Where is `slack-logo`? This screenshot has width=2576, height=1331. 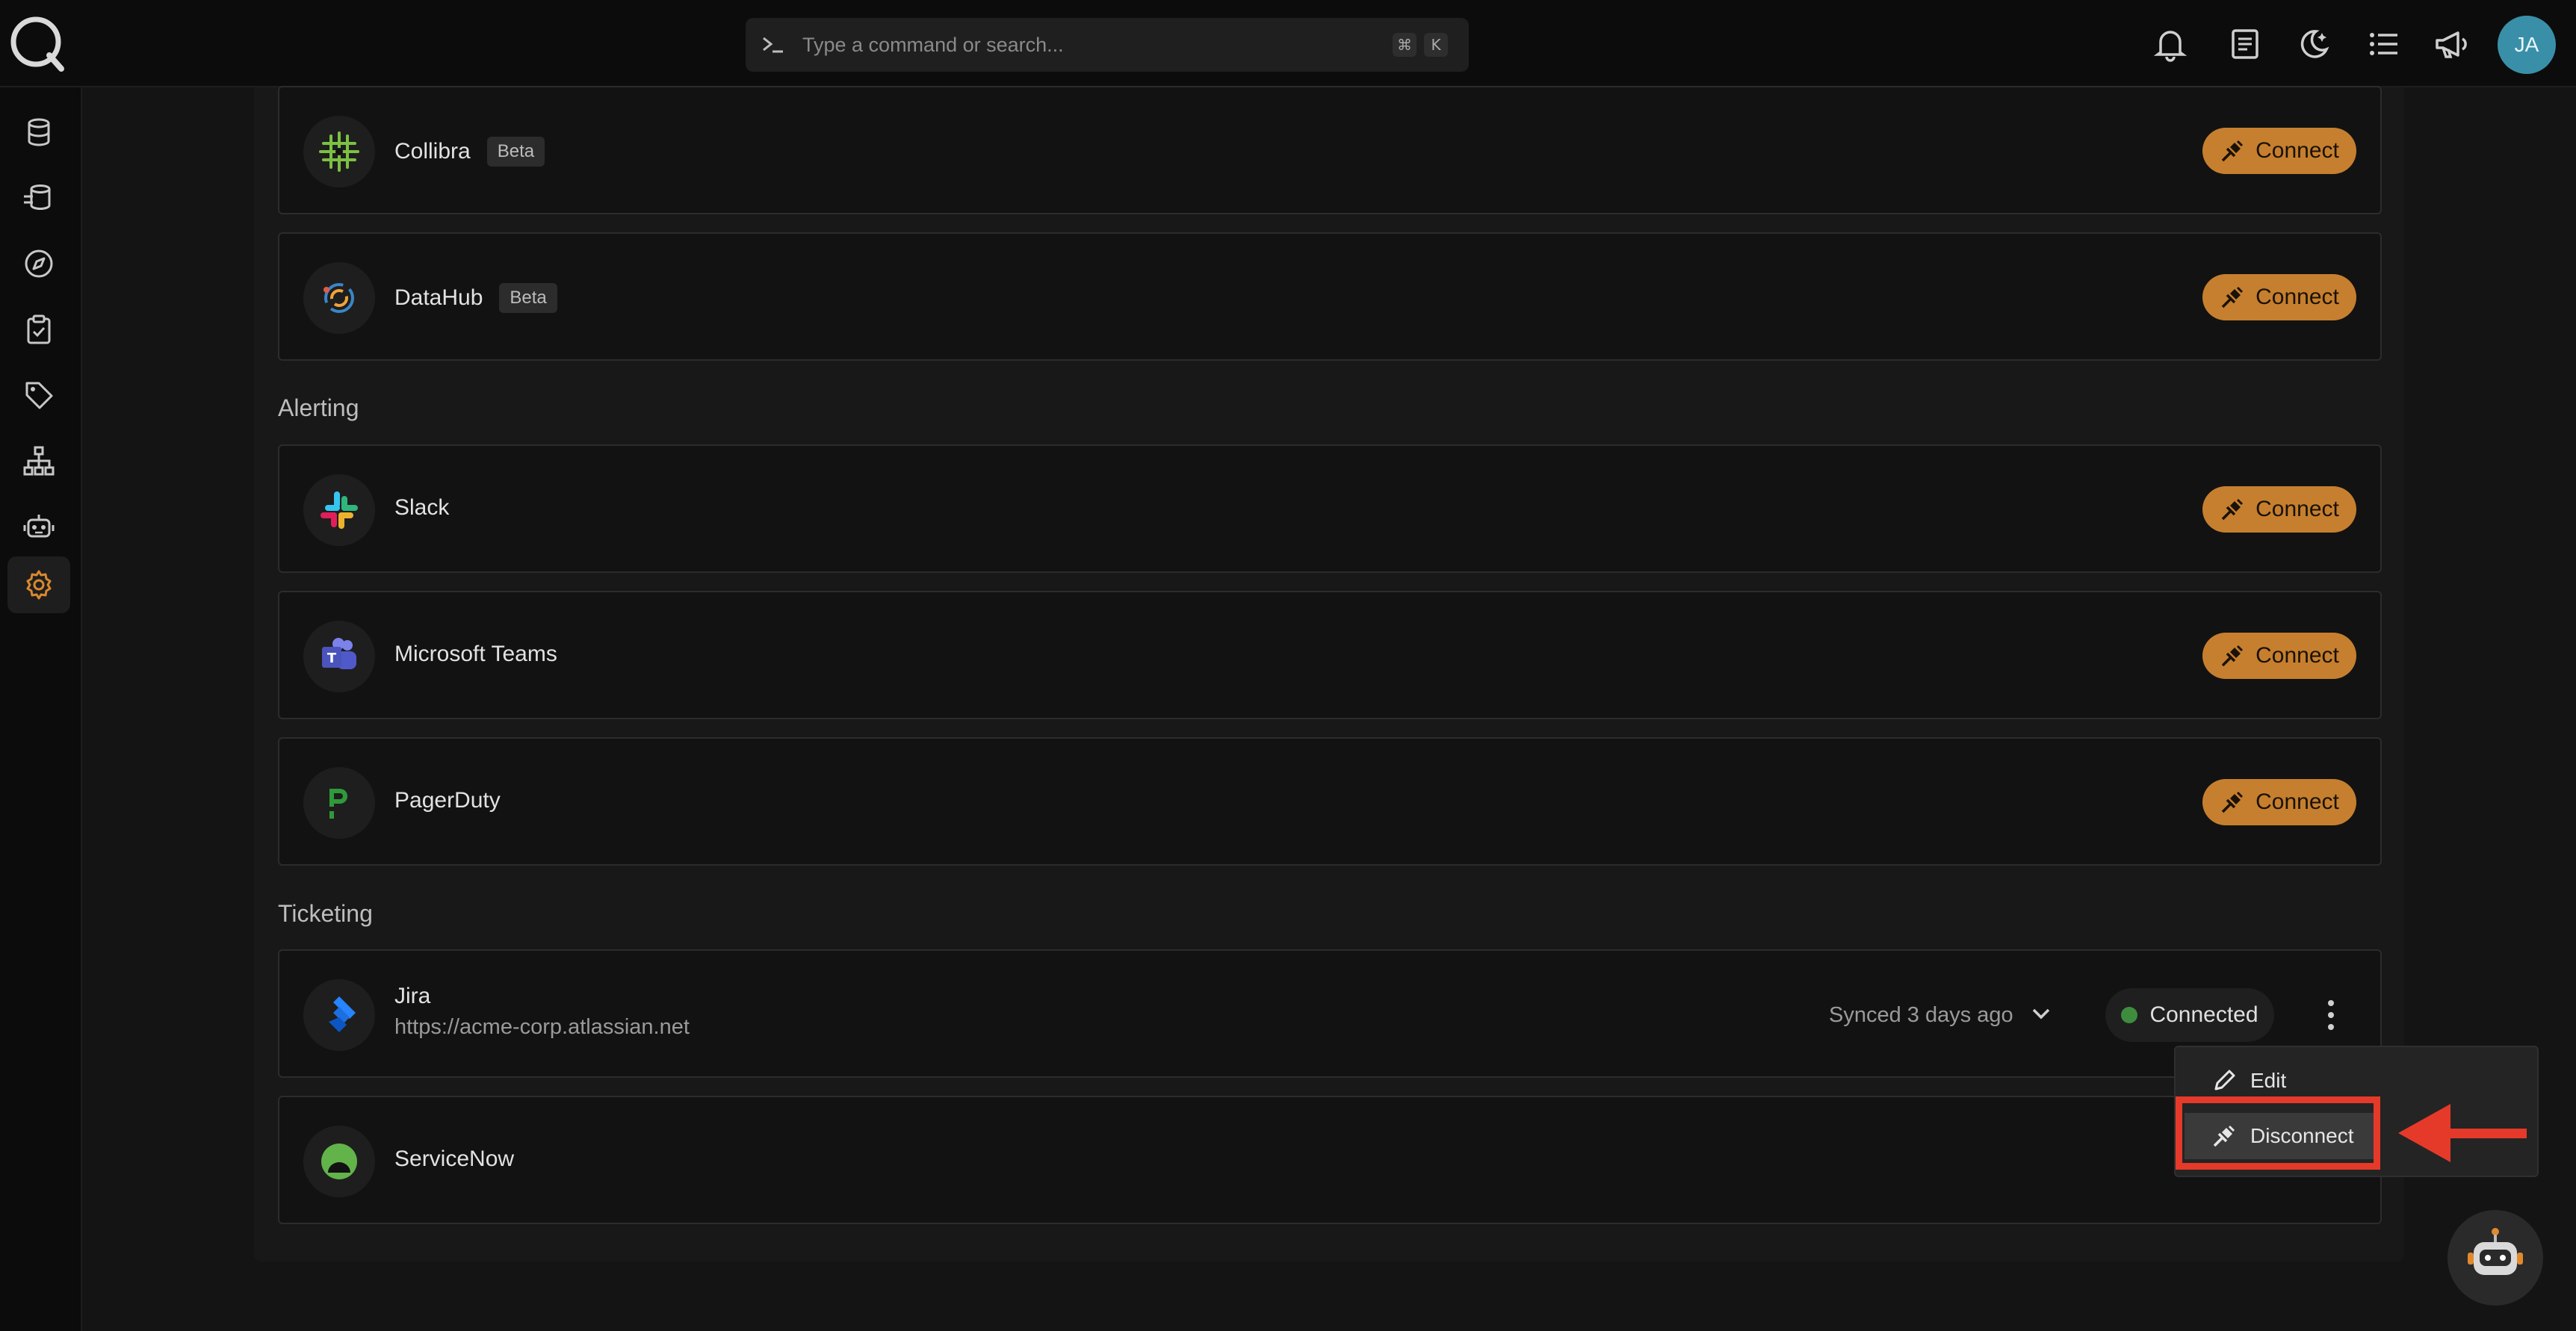 slack-logo is located at coordinates (339, 510).